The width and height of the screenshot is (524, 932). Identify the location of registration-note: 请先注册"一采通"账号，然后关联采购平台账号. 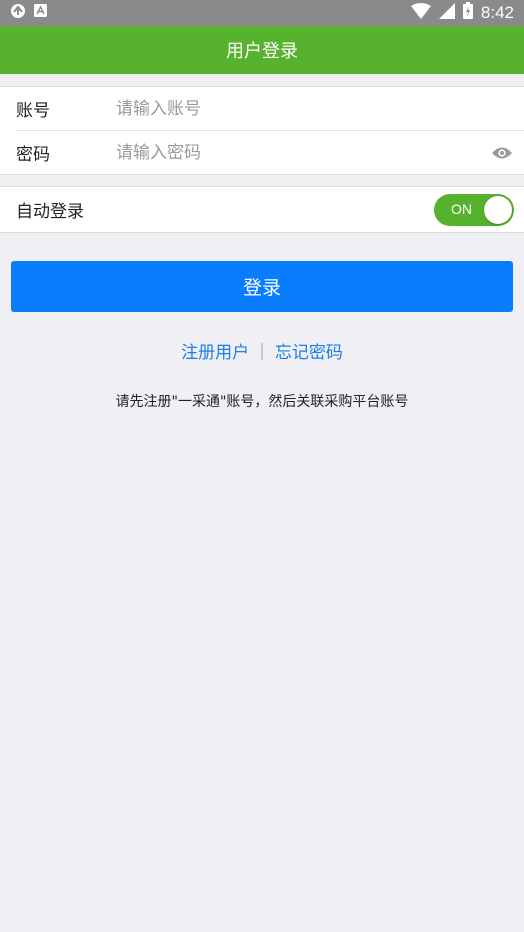
(262, 402).